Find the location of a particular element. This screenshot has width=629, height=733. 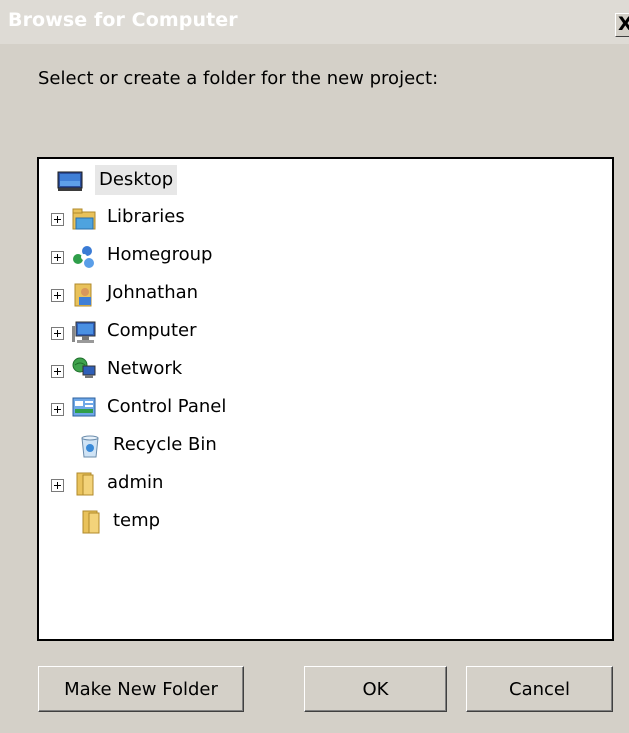

close-button: X is located at coordinates (622, 25).